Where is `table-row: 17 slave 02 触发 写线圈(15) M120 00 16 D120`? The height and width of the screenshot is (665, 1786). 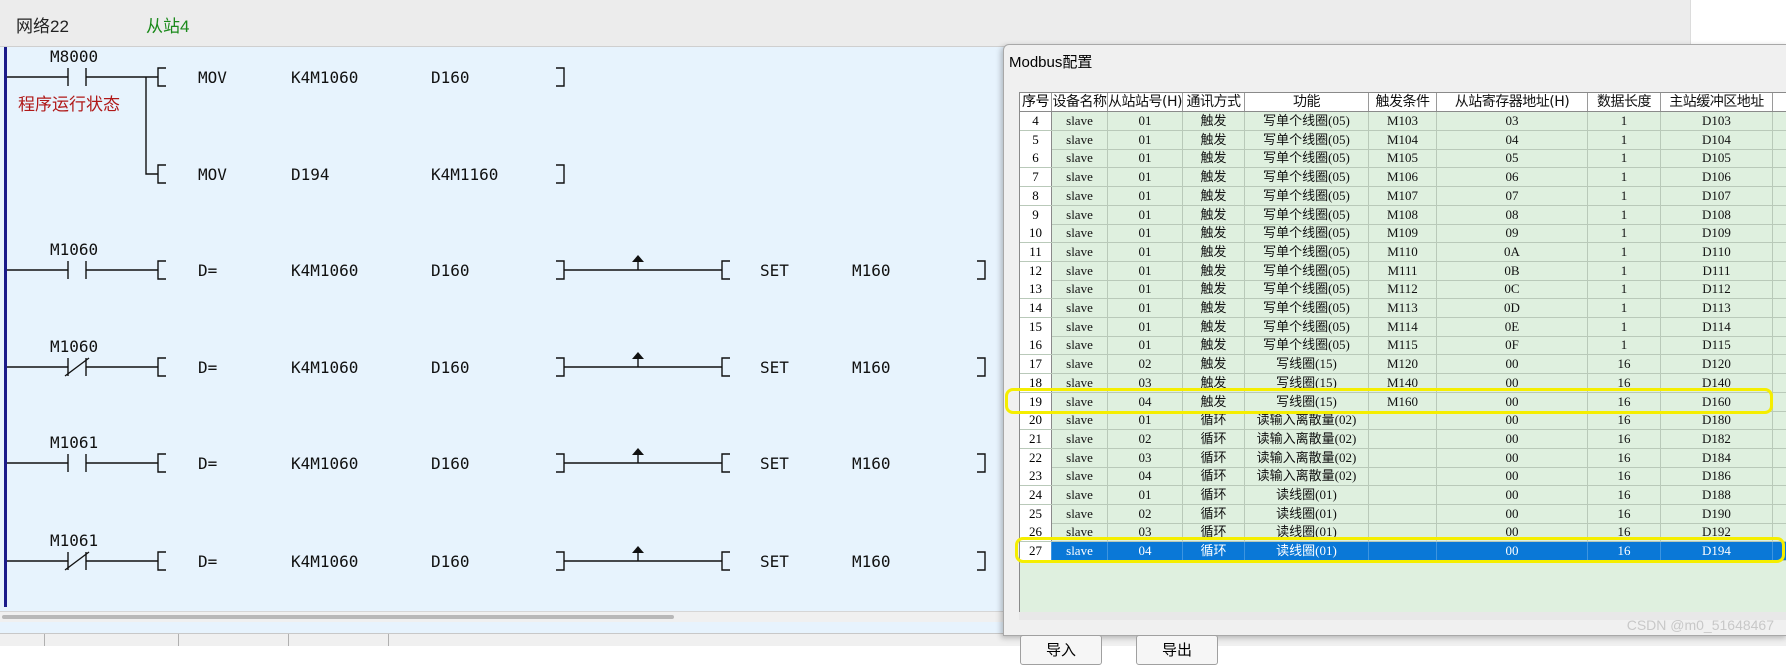 table-row: 17 slave 02 触发 写线圈(15) M120 00 16 D120 is located at coordinates (1403, 365).